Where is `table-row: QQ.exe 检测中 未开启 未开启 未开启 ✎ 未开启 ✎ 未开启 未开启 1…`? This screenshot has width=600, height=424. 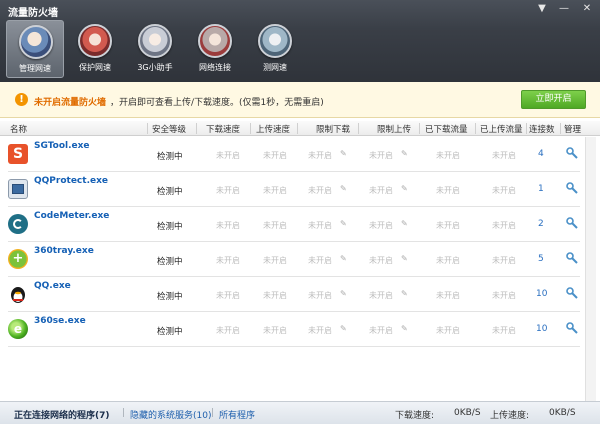
table-row: QQ.exe 检测中 未开启 未开启 未开启 ✎ 未开启 ✎ 未开启 未开启 1… is located at coordinates (292, 294).